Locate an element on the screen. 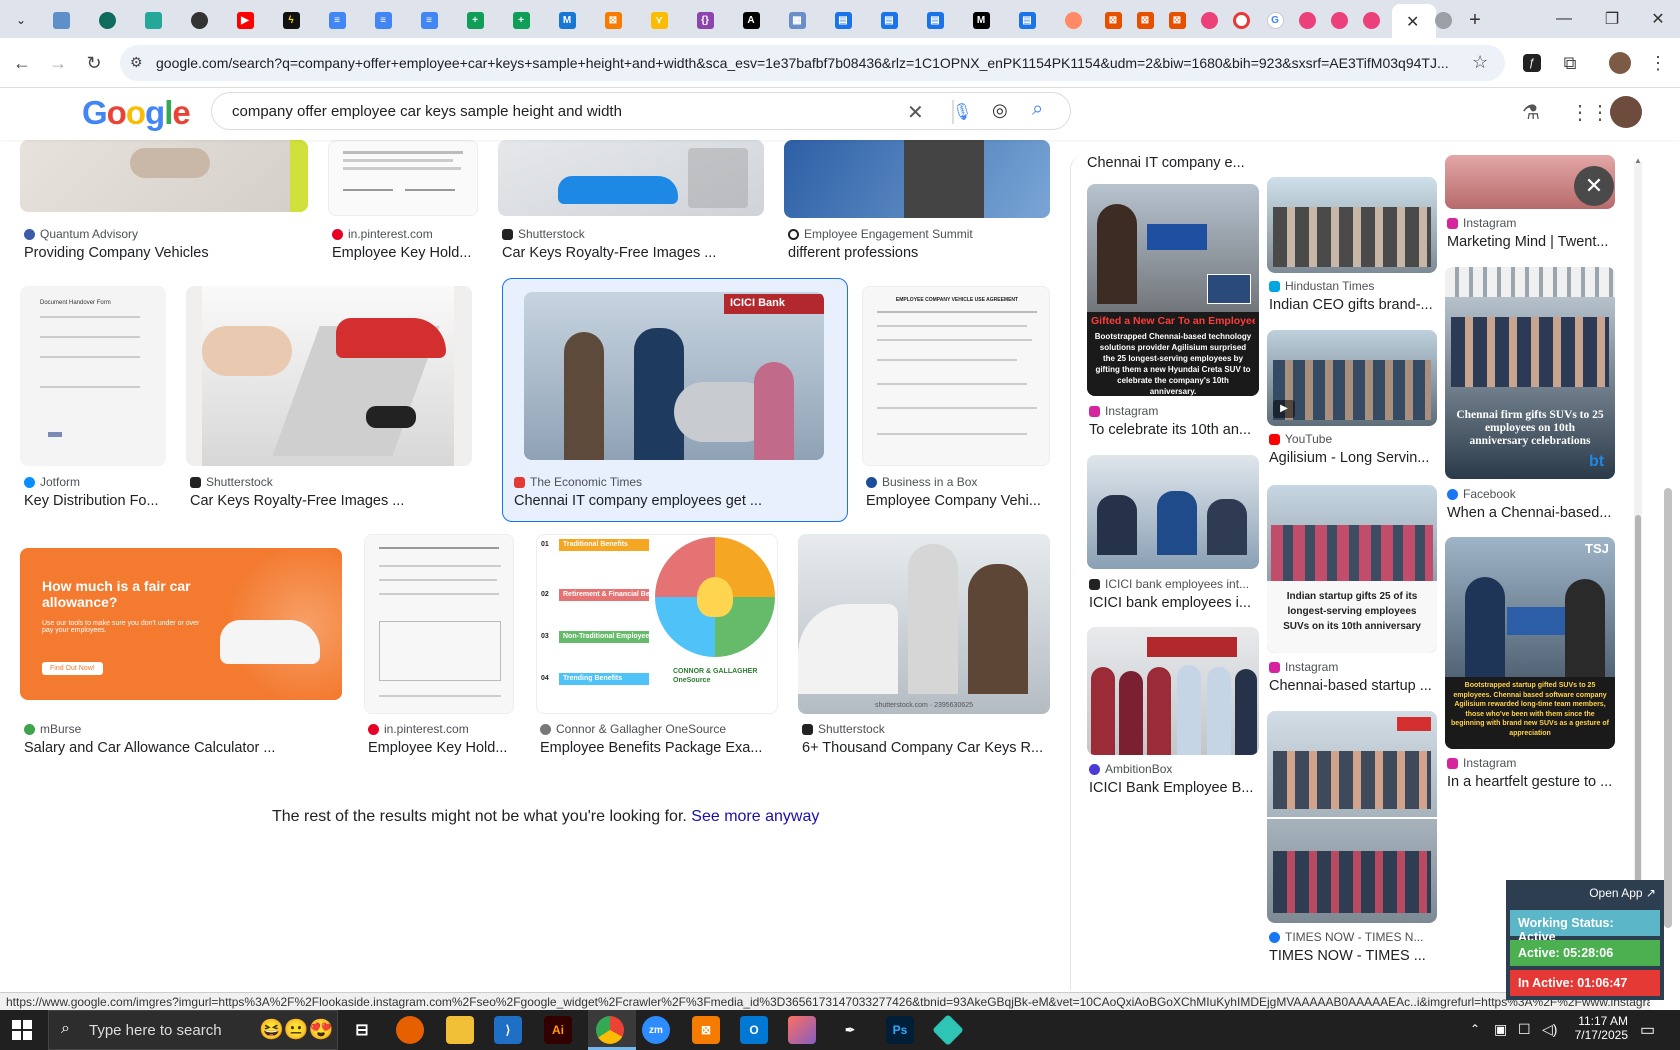 The width and height of the screenshot is (1680, 1050). network-icon: ☐ is located at coordinates (1524, 1029).